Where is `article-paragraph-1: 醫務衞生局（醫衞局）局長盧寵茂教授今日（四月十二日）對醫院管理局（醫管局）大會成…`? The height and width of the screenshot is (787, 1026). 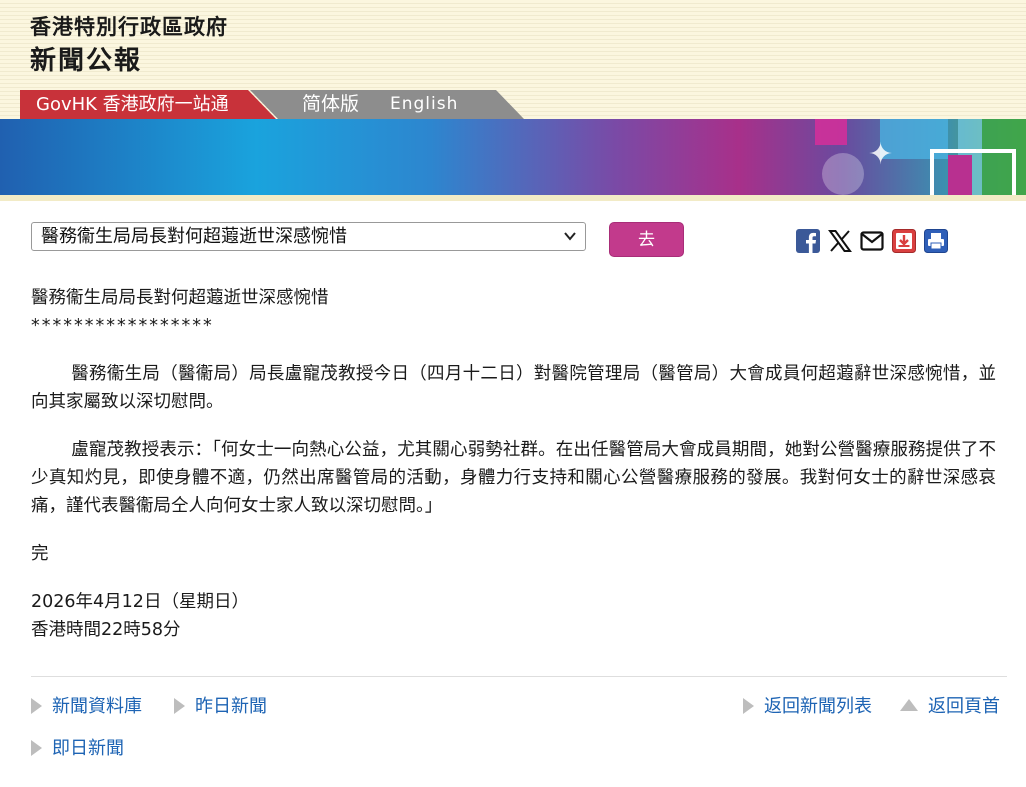 article-paragraph-1: 醫務衞生局（醫衞局）局長盧寵茂教授今日（四月十二日）對醫院管理局（醫管局）大會成… is located at coordinates (513, 388).